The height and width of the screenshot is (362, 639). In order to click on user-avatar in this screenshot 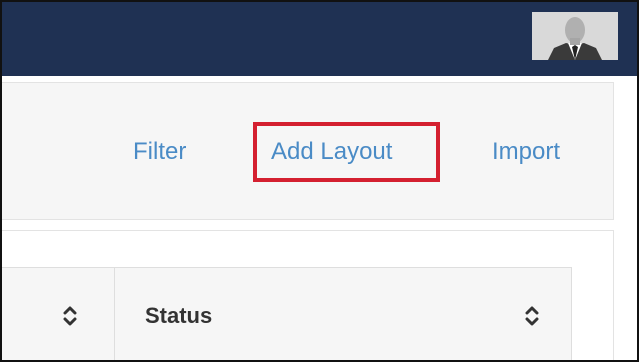, I will do `click(575, 36)`.